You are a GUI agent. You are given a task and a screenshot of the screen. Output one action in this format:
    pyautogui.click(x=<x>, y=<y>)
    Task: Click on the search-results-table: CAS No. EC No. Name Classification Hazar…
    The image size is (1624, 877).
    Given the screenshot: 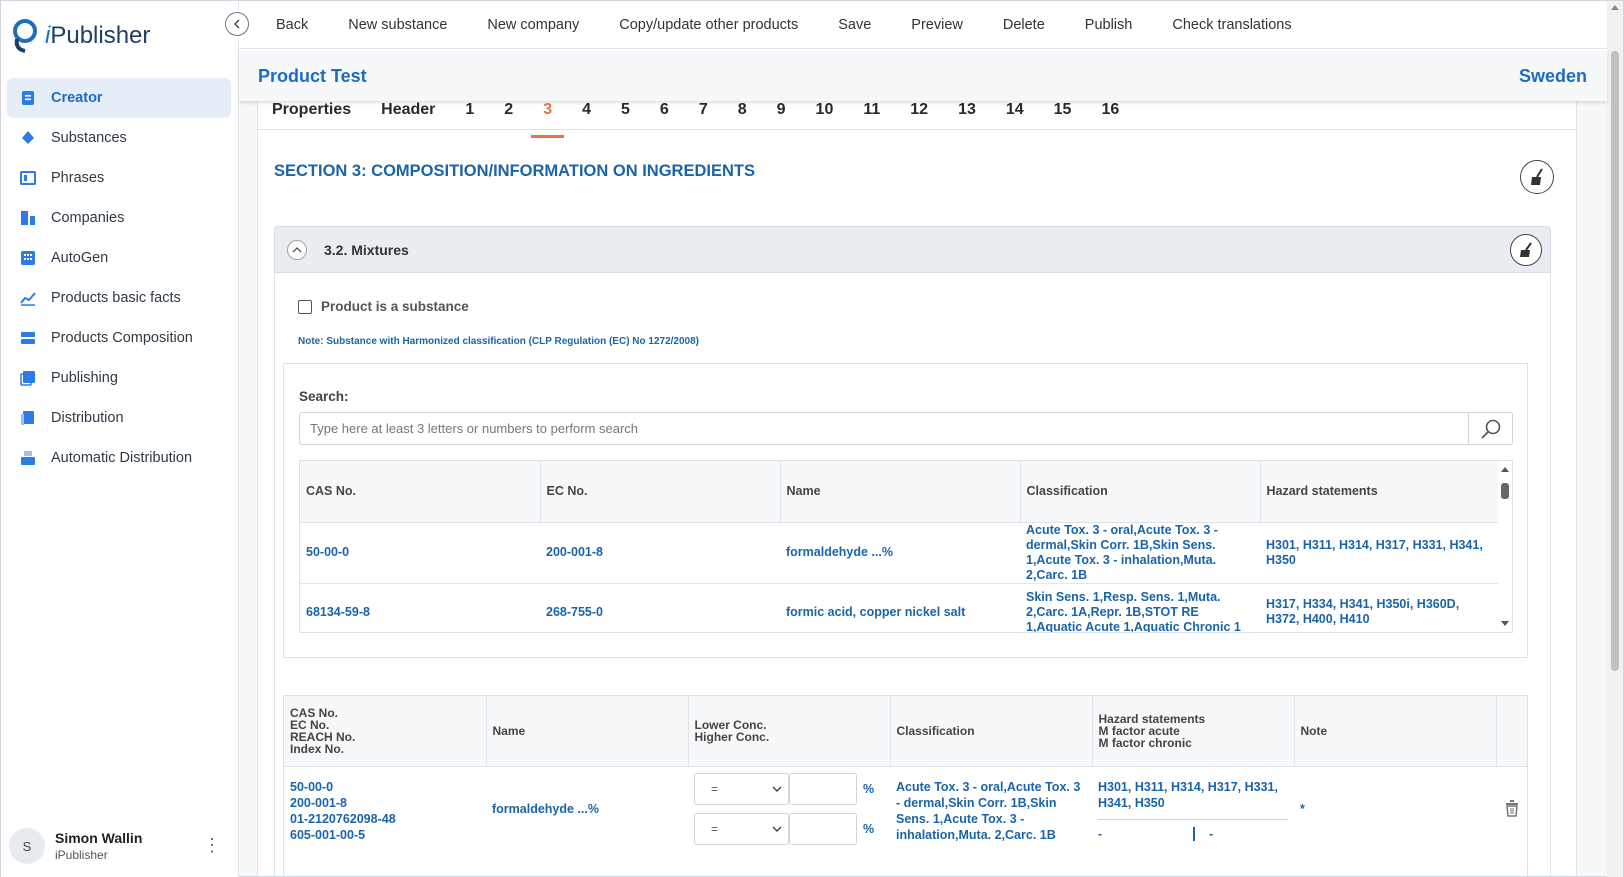 What is the action you would take?
    pyautogui.click(x=906, y=546)
    